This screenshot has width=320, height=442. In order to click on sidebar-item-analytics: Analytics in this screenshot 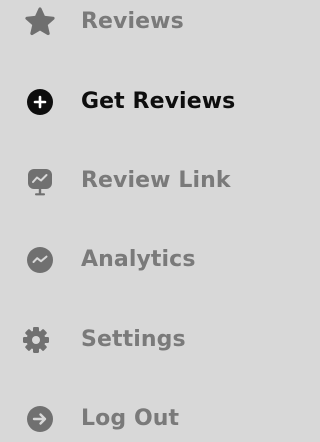, I will do `click(131, 260)`.